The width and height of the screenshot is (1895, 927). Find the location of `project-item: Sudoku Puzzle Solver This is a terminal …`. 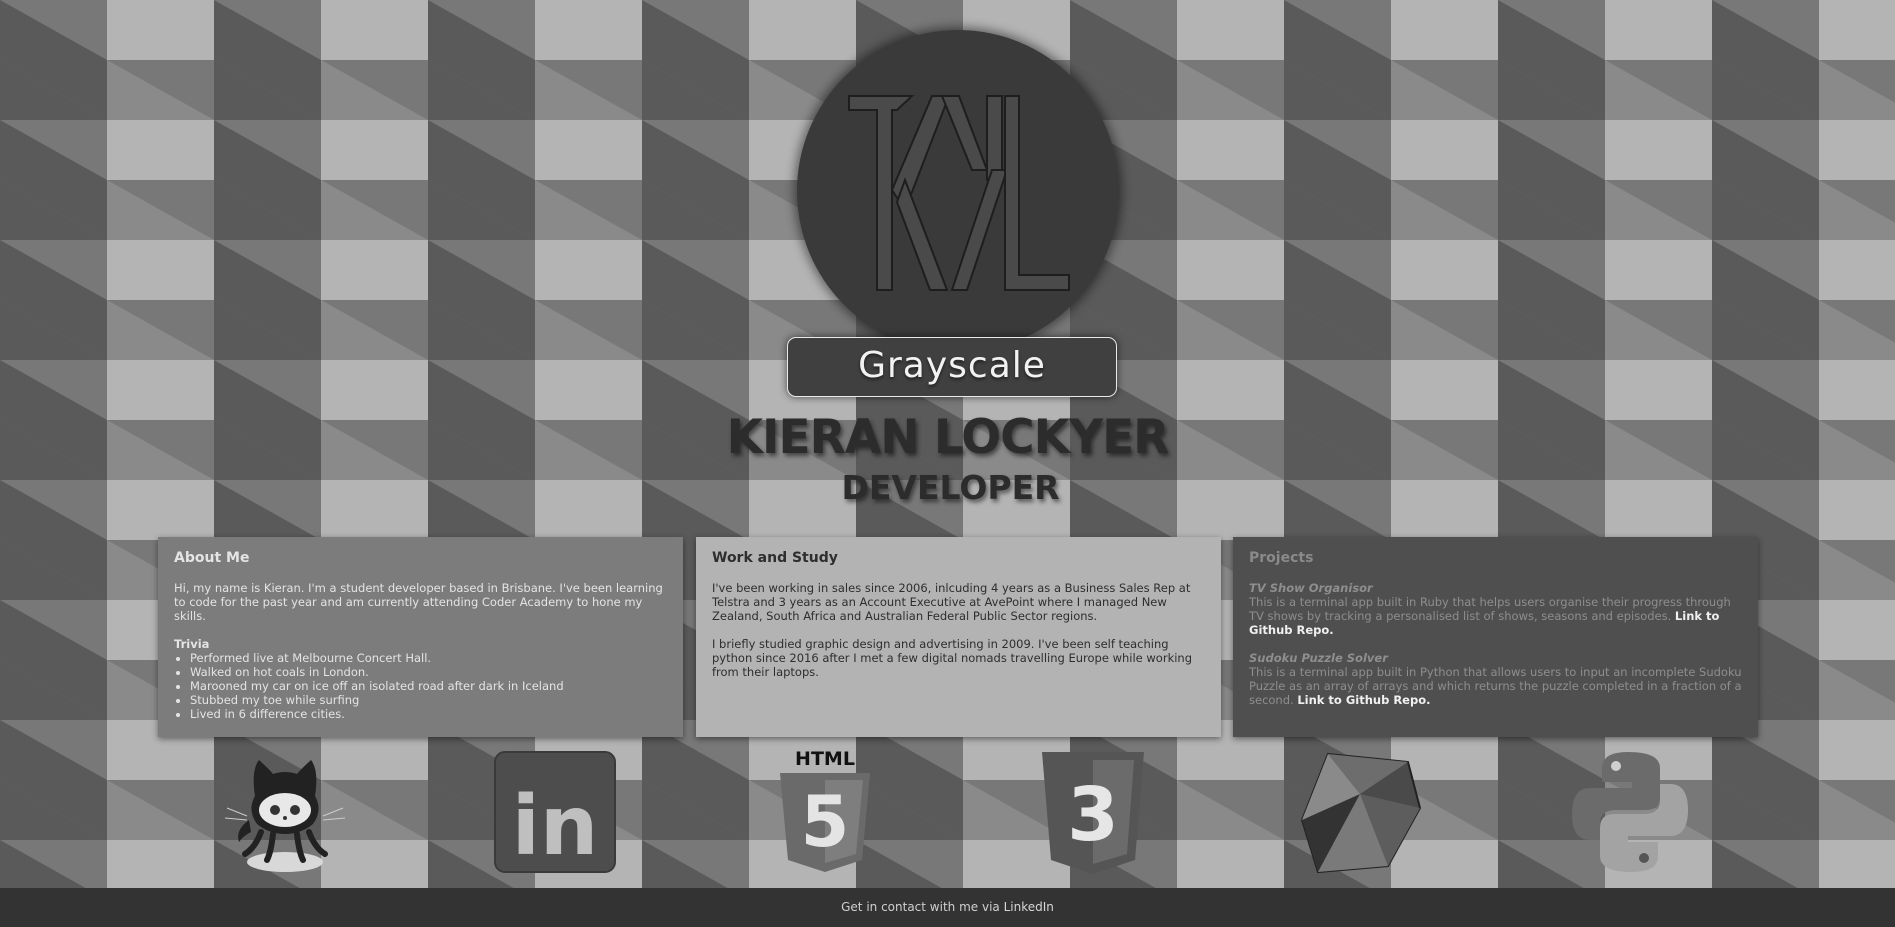

project-item: Sudoku Puzzle Solver This is a terminal … is located at coordinates (1495, 679).